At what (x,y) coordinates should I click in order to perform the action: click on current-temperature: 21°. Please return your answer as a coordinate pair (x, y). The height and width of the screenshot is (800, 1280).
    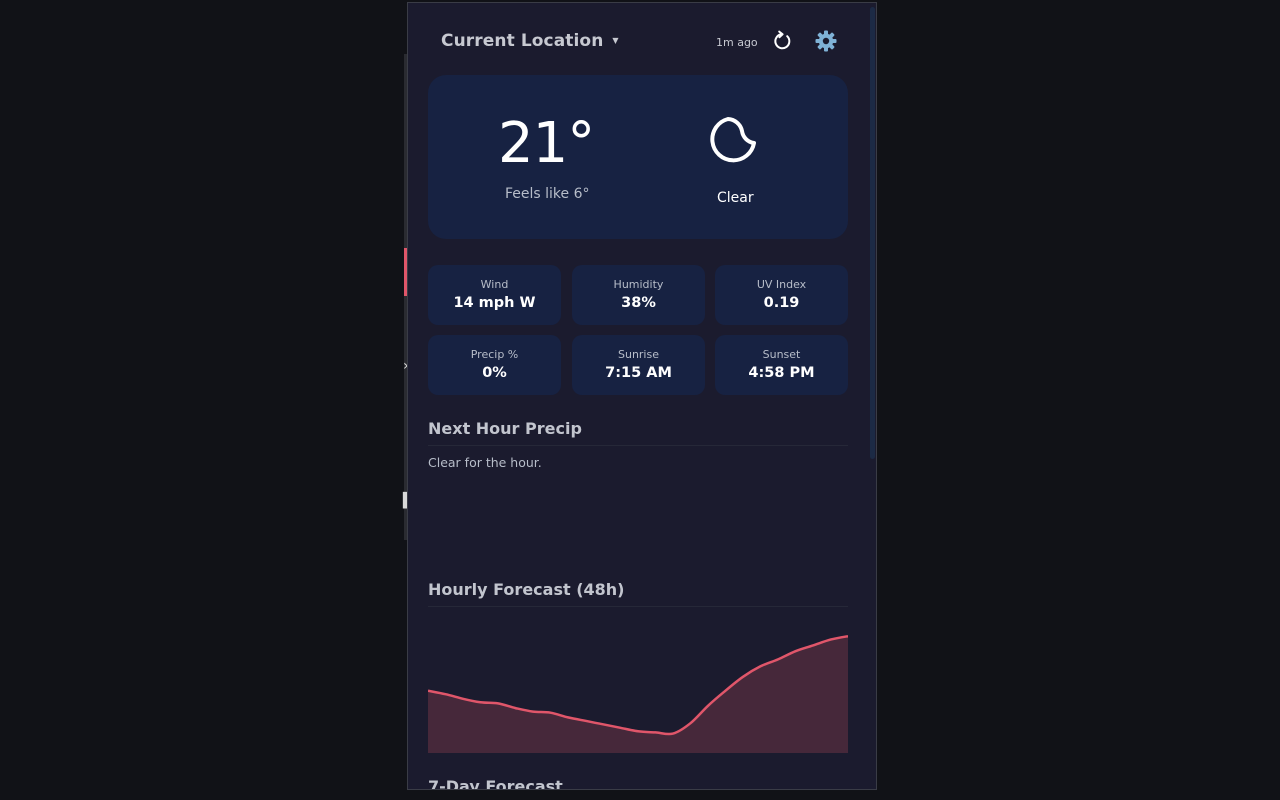
    Looking at the image, I should click on (546, 143).